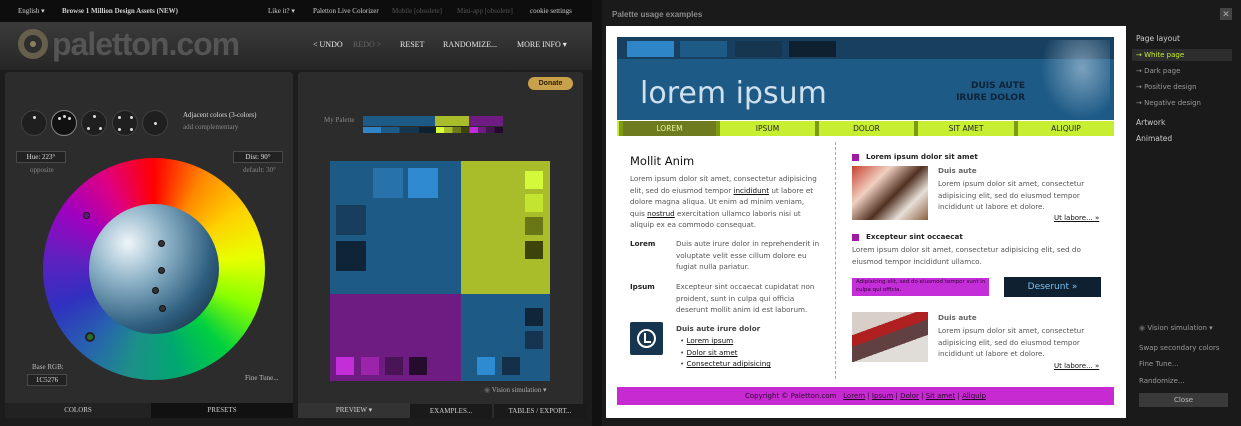 The width and height of the screenshot is (1241, 426). I want to click on scheme-adjacent-icon, so click(64, 123).